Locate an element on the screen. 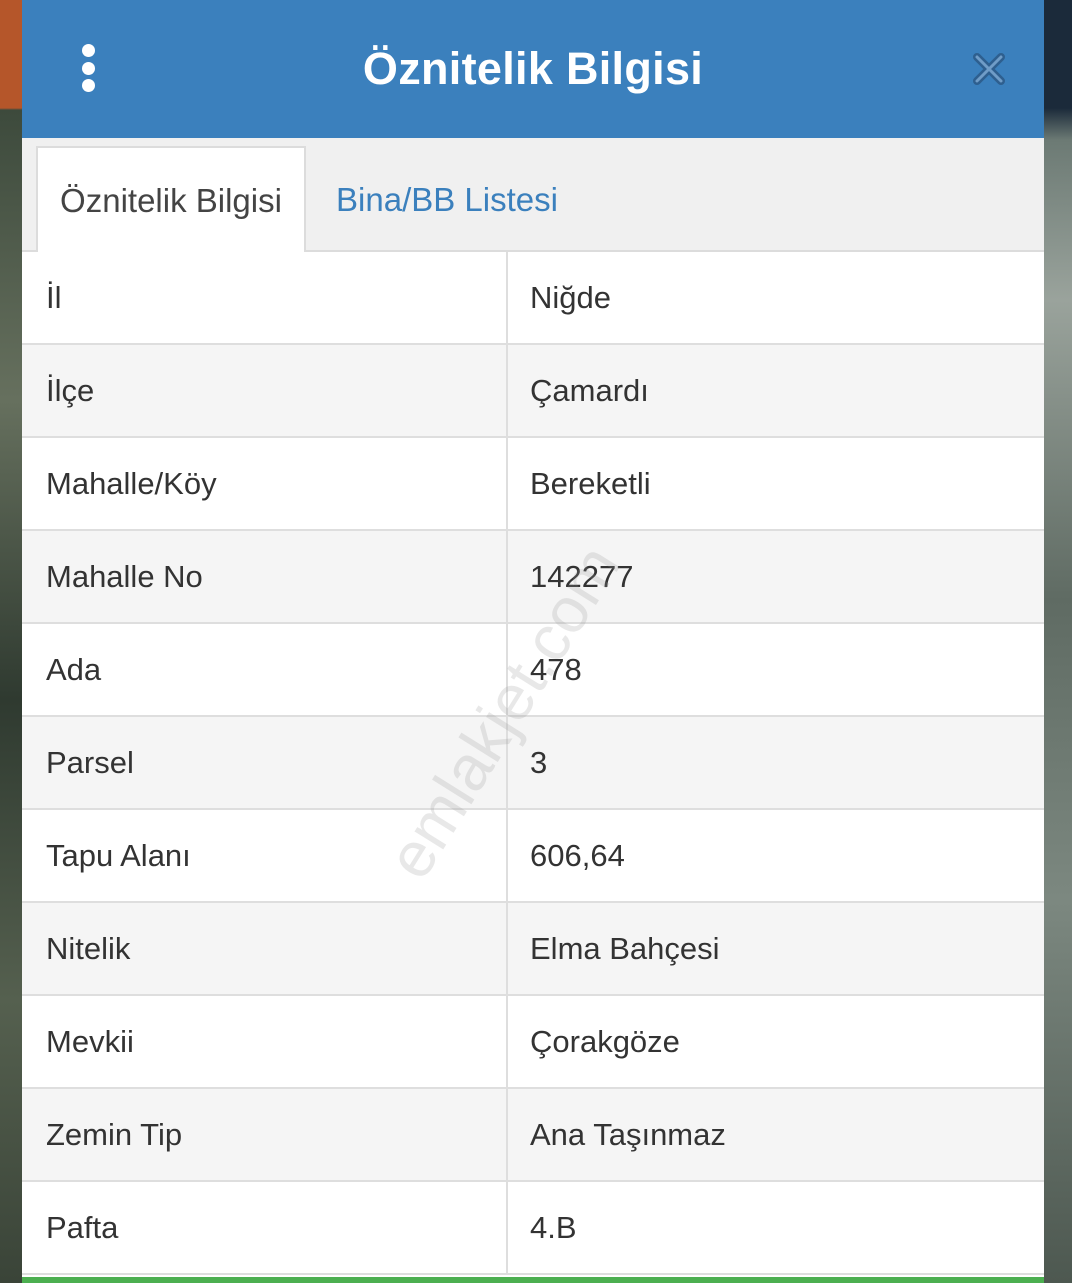  row-value: 606,64 is located at coordinates (577, 855).